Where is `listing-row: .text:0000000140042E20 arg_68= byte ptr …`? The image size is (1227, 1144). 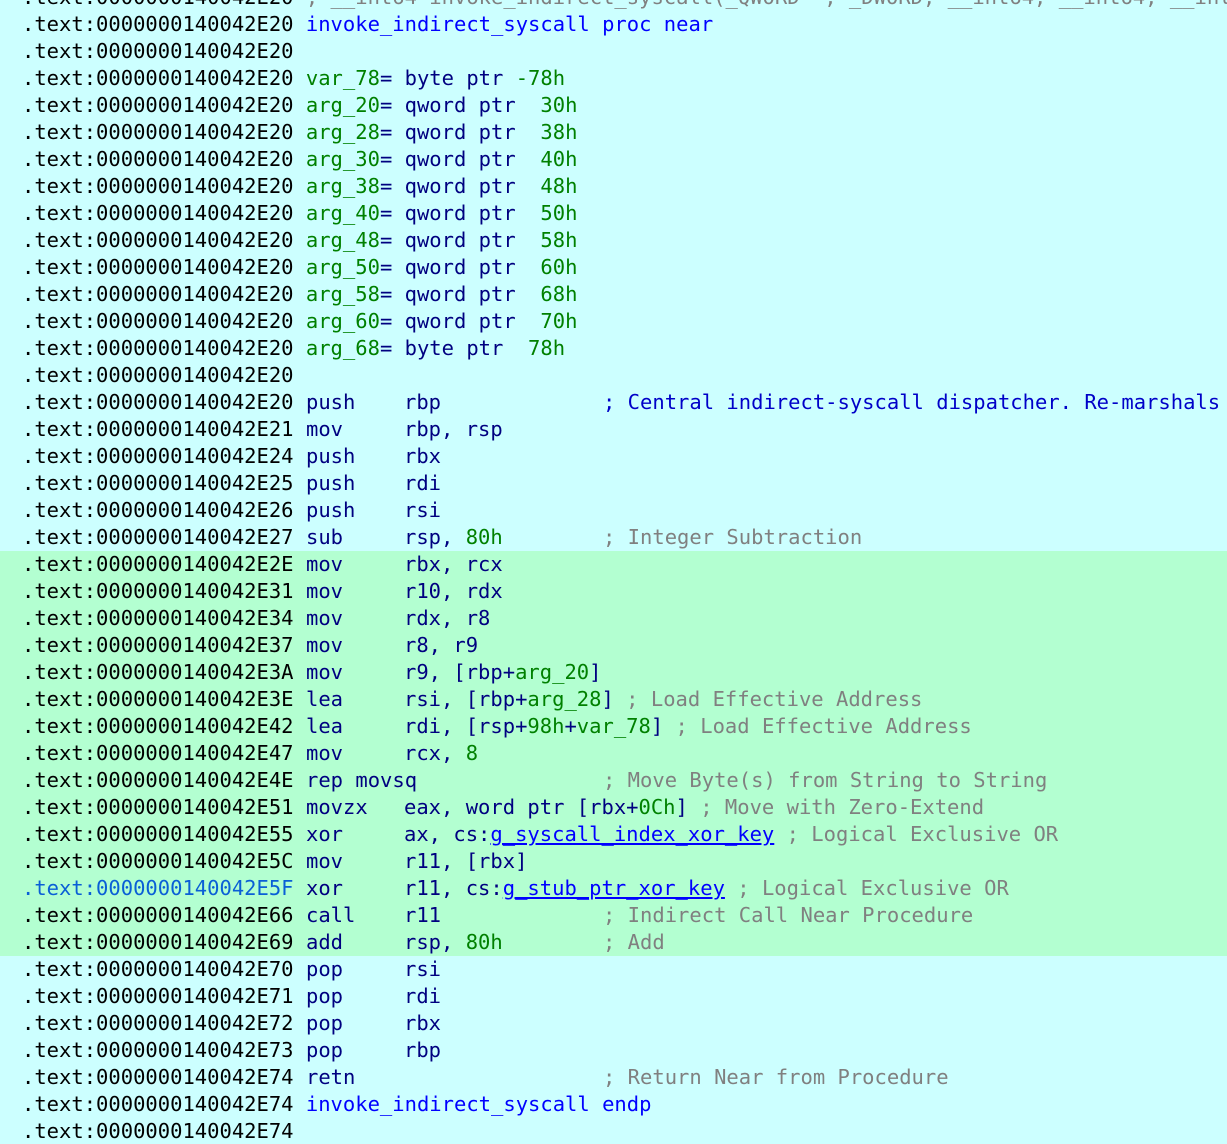 listing-row: .text:0000000140042E20 arg_68= byte ptr … is located at coordinates (613, 348).